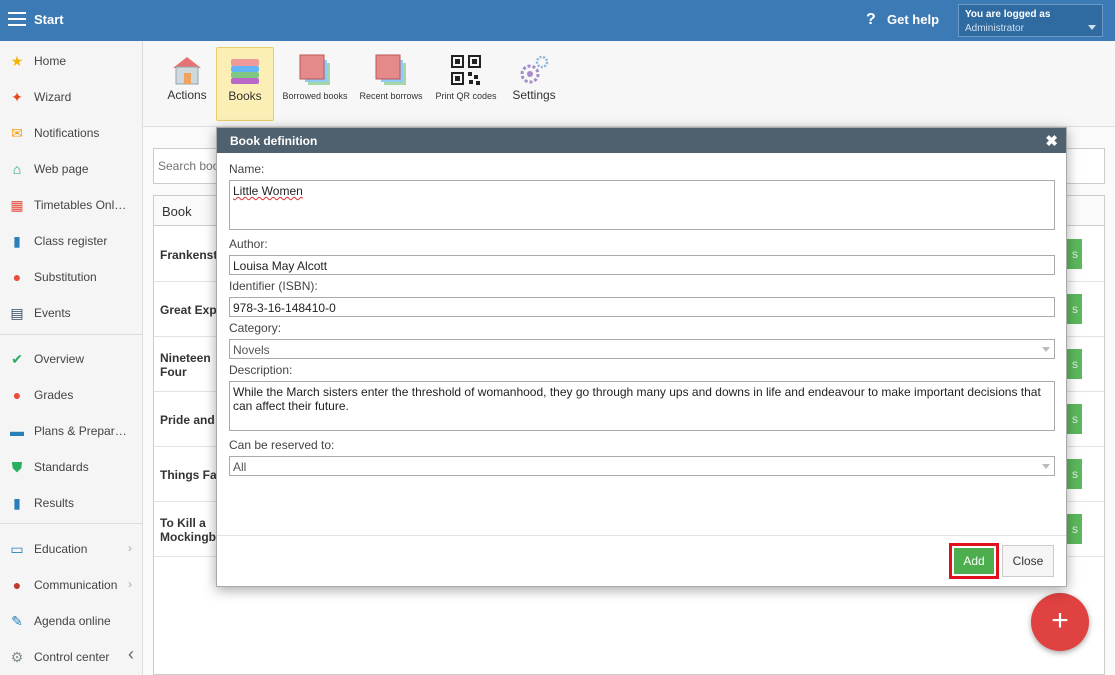 Image resolution: width=1115 pixels, height=675 pixels. Describe the element at coordinates (994, 28) in the screenshot. I see `user-role: Administrator` at that location.